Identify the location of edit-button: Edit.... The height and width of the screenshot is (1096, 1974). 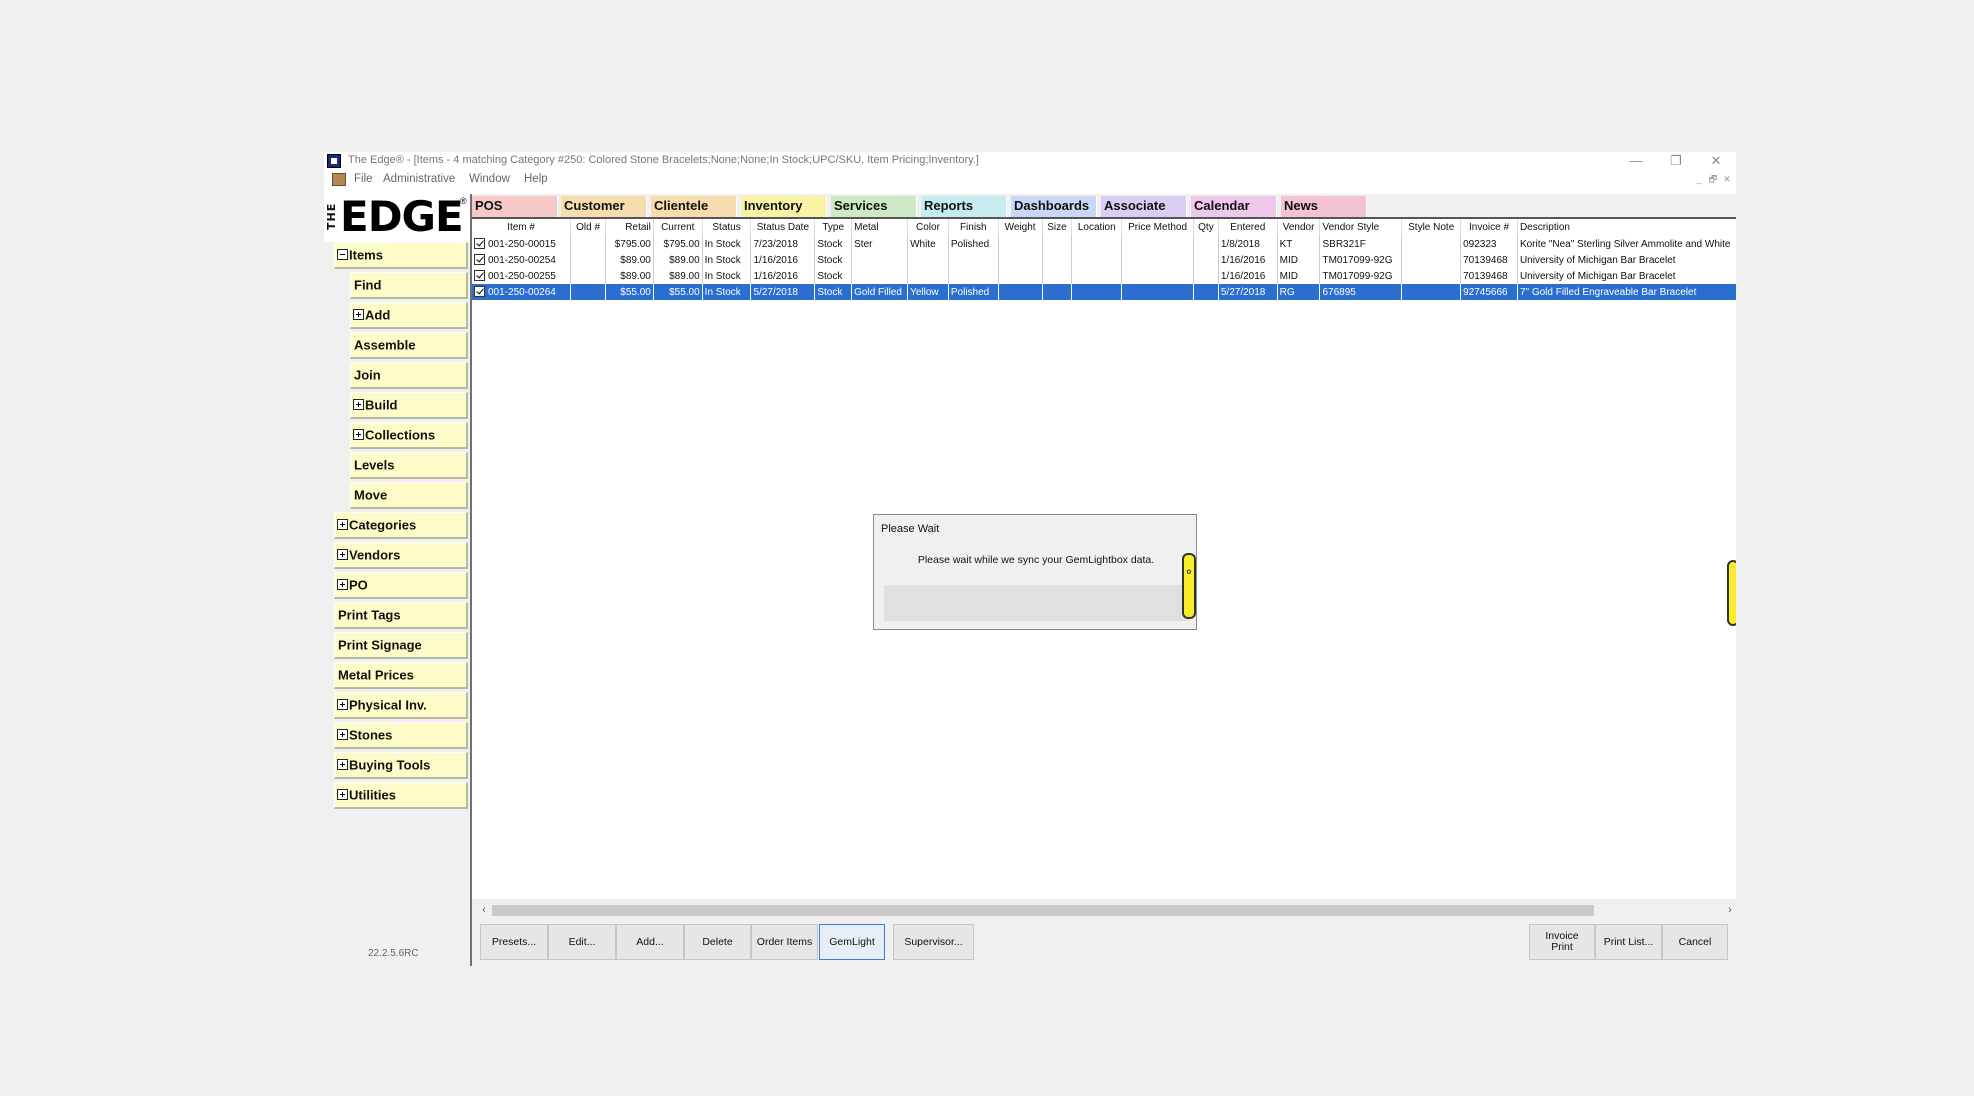
(582, 942).